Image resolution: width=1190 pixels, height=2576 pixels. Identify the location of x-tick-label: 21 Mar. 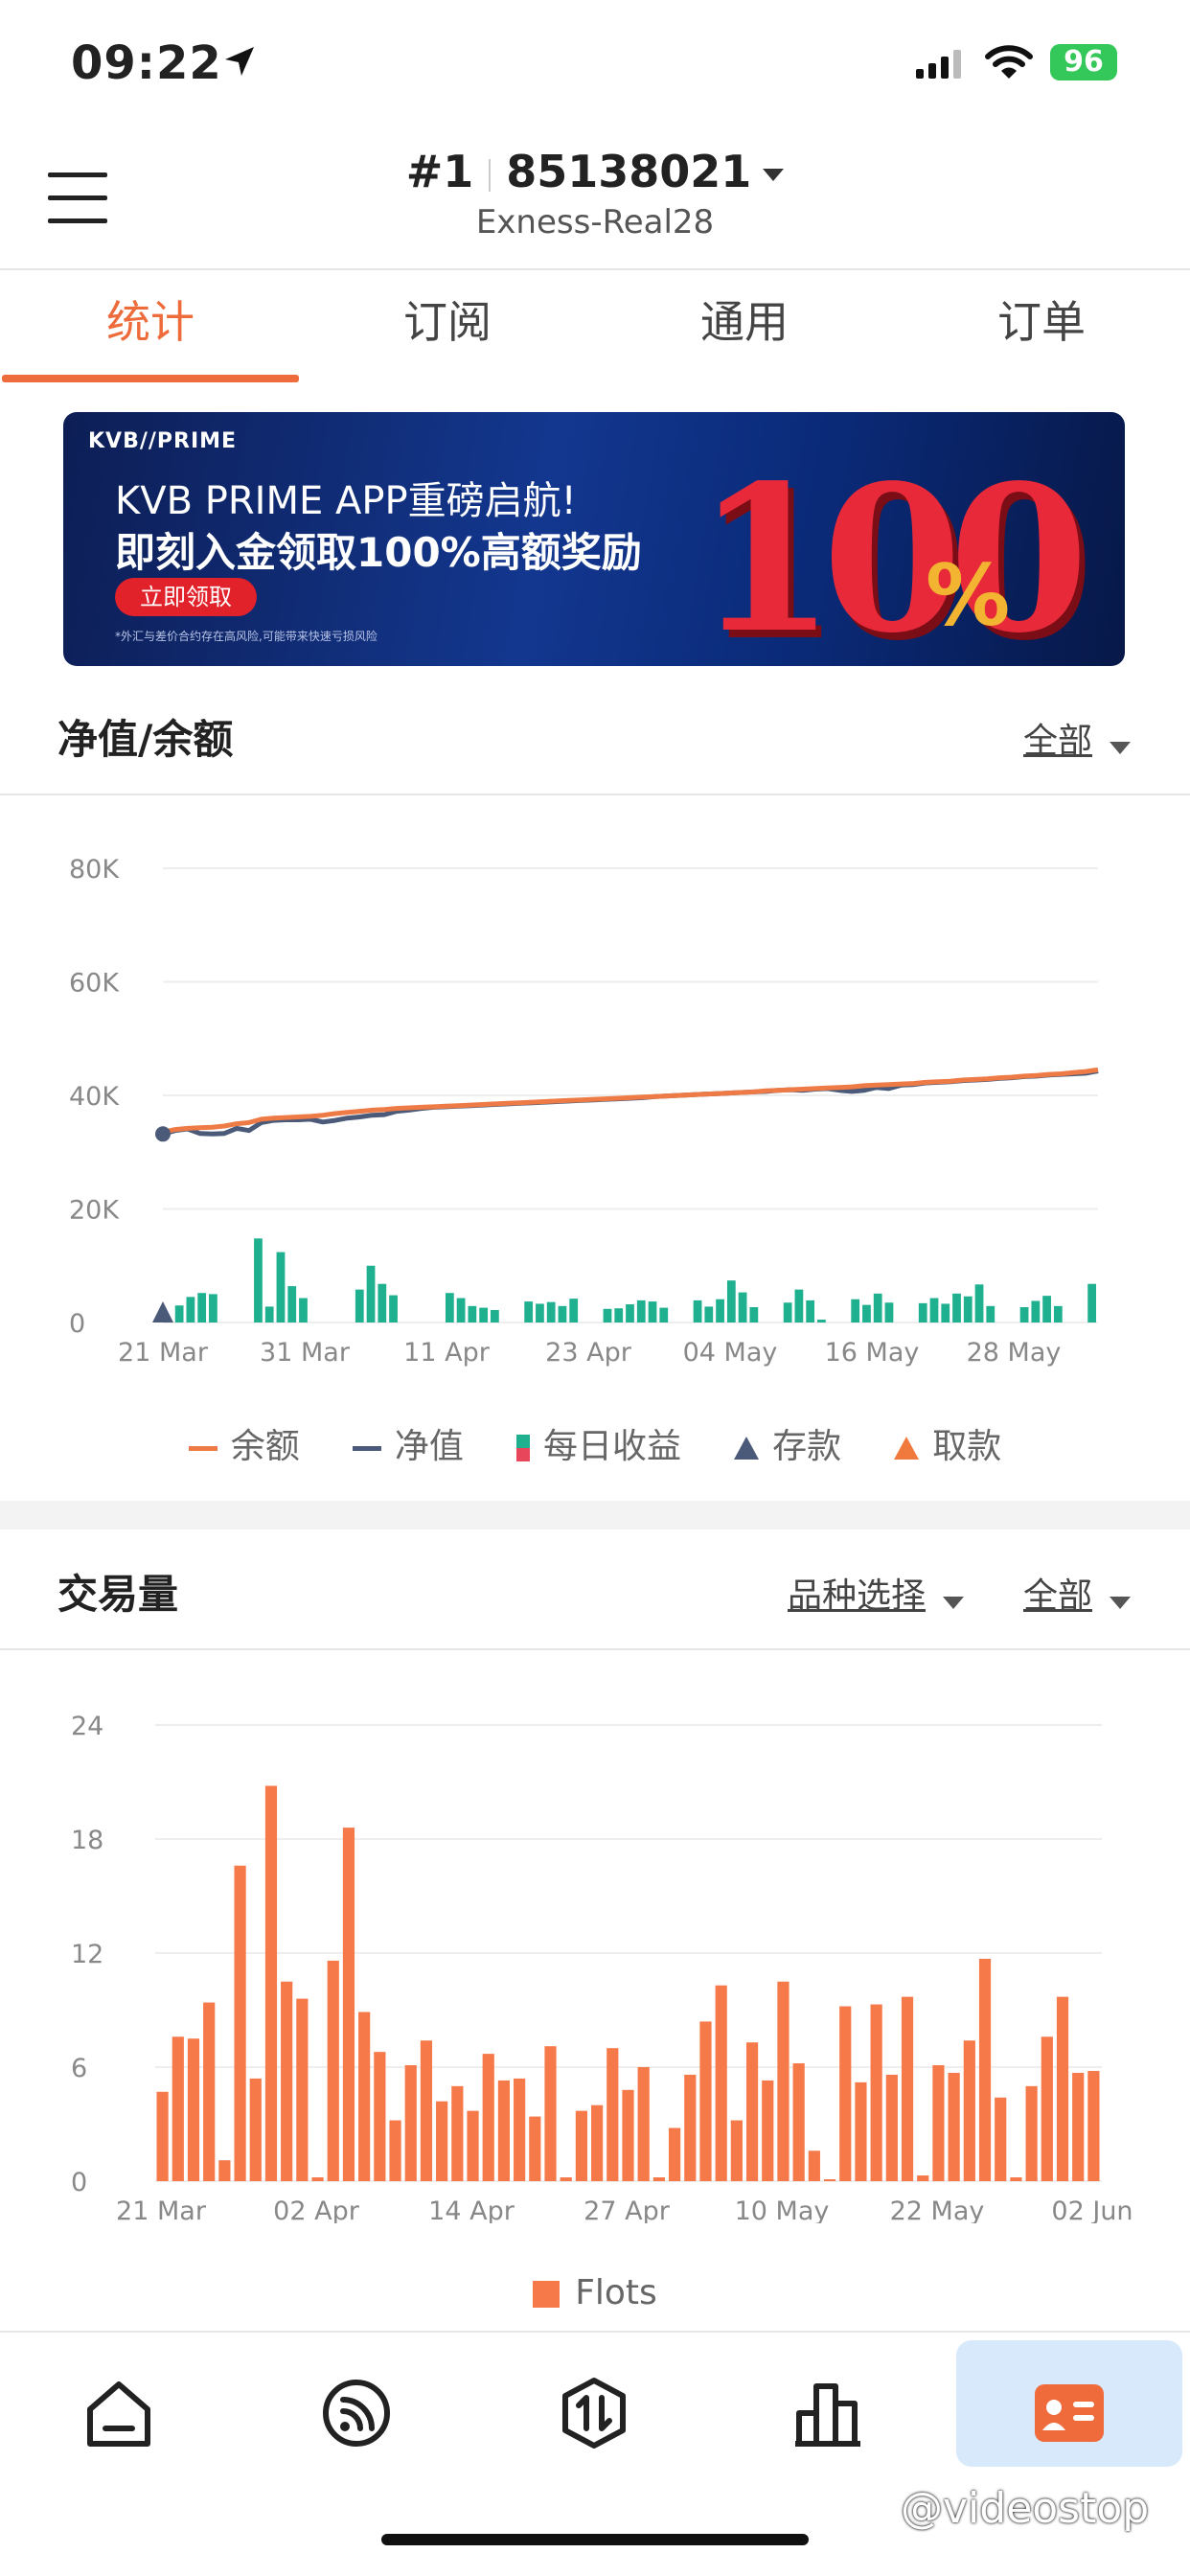
(163, 1353).